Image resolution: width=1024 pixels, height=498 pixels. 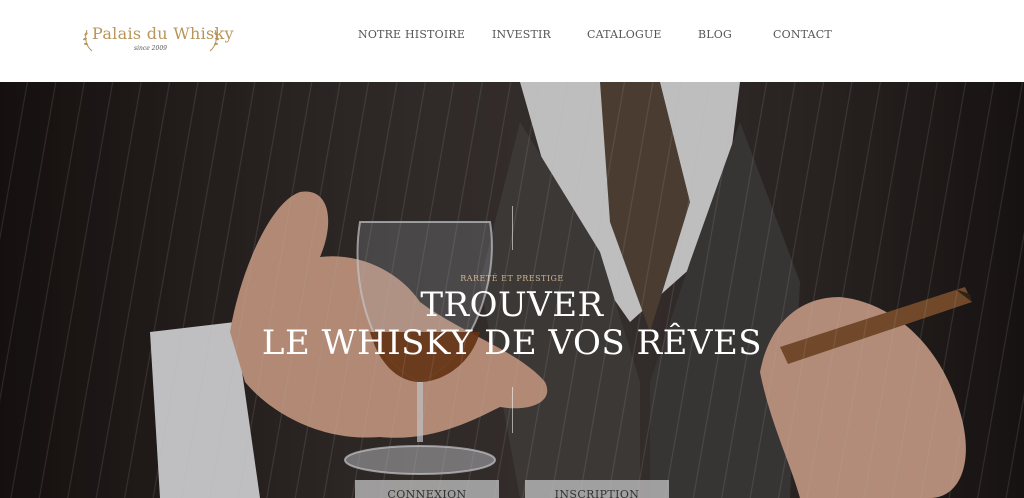 What do you see at coordinates (158, 40) in the screenshot?
I see `brand-logo: Palais du Whisky since 2009` at bounding box center [158, 40].